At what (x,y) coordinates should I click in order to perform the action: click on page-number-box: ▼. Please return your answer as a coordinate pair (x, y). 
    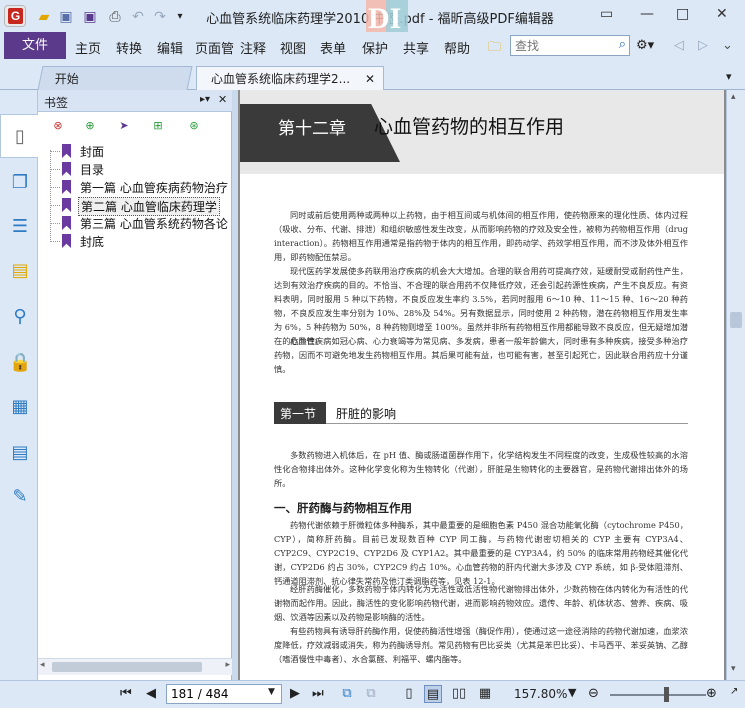
    Looking at the image, I should click on (224, 694).